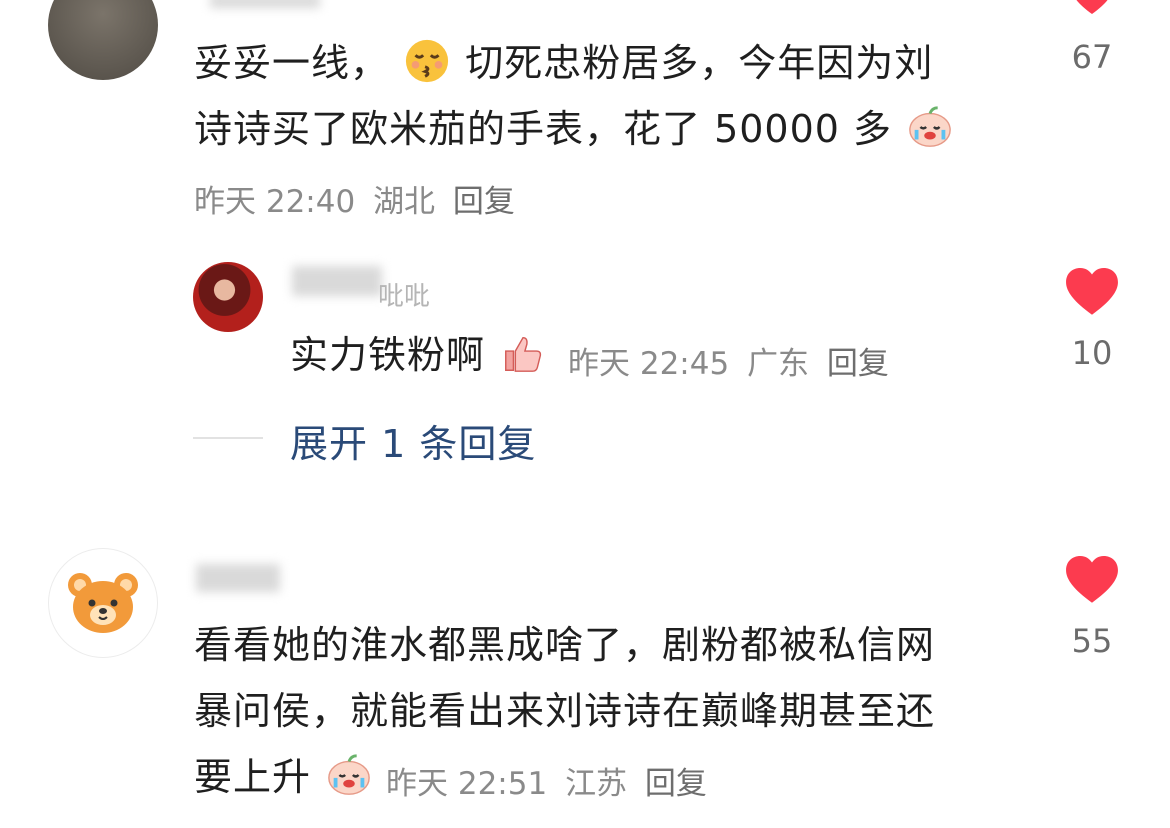 Image resolution: width=1170 pixels, height=828 pixels. I want to click on comment-location: 湖北, so click(404, 202).